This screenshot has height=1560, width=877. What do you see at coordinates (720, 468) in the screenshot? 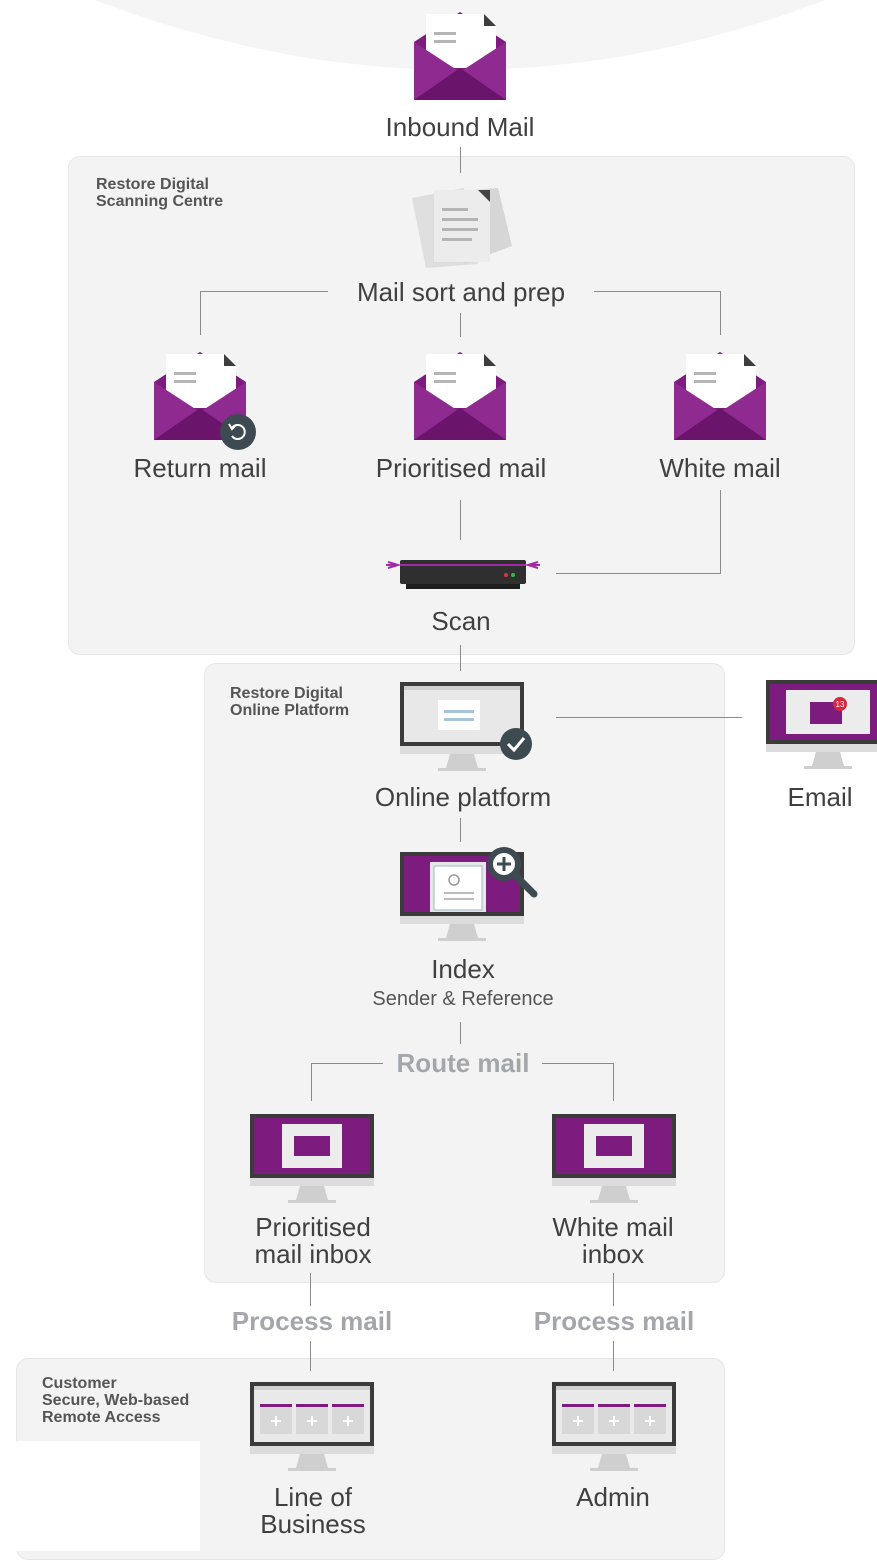
I see `white-mail-label: White mail` at bounding box center [720, 468].